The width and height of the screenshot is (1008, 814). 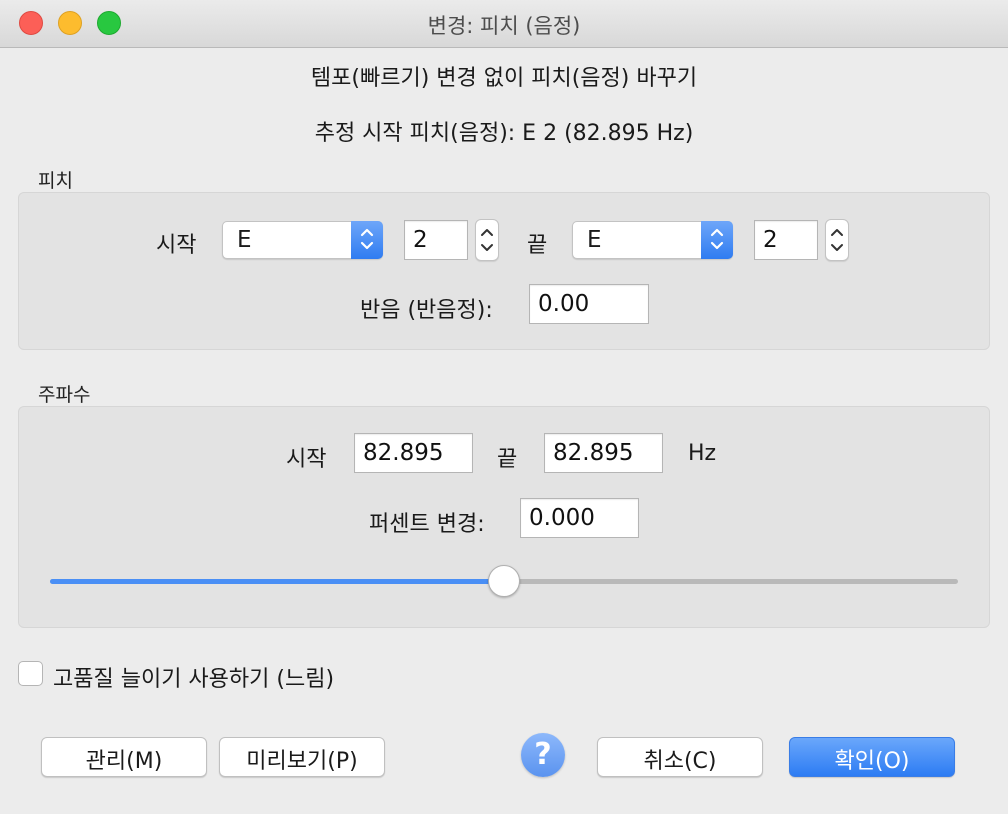 What do you see at coordinates (652, 240) in the screenshot?
I see `pitch-end-note-select: E` at bounding box center [652, 240].